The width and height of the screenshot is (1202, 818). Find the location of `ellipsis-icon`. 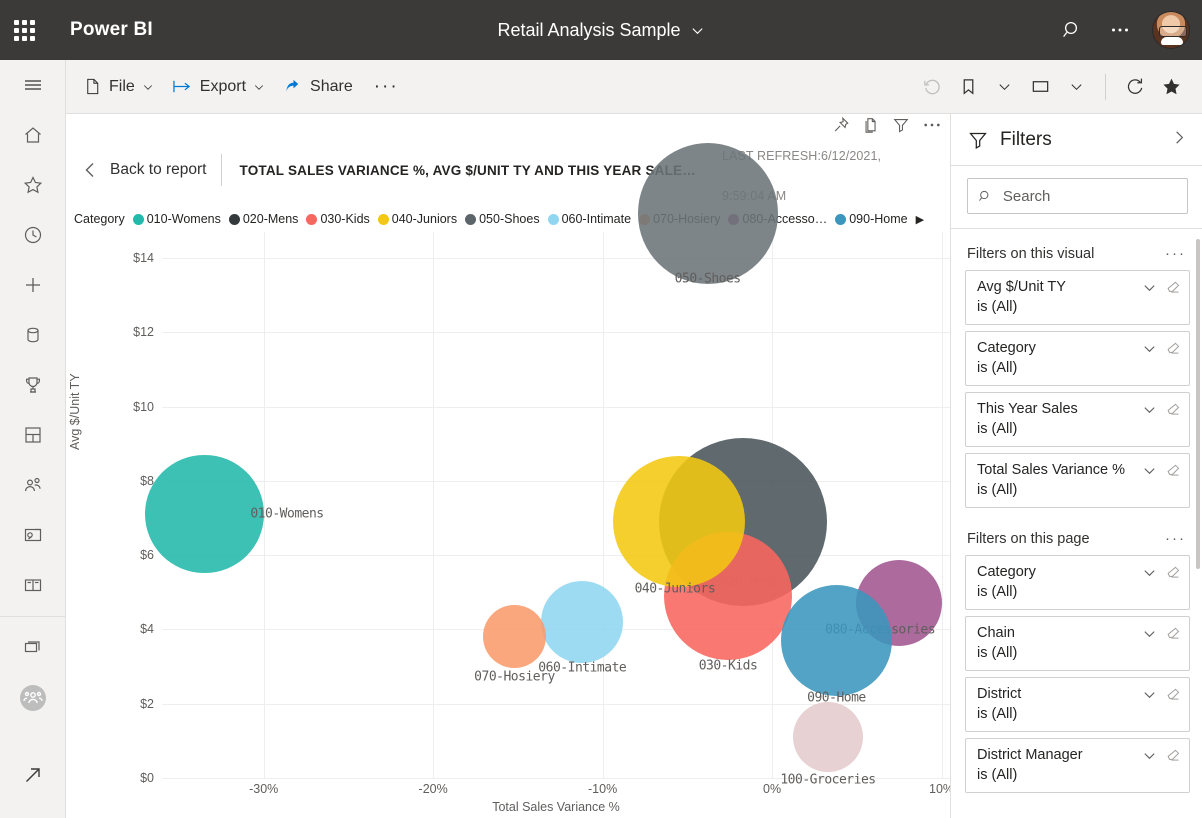

ellipsis-icon is located at coordinates (1120, 30).